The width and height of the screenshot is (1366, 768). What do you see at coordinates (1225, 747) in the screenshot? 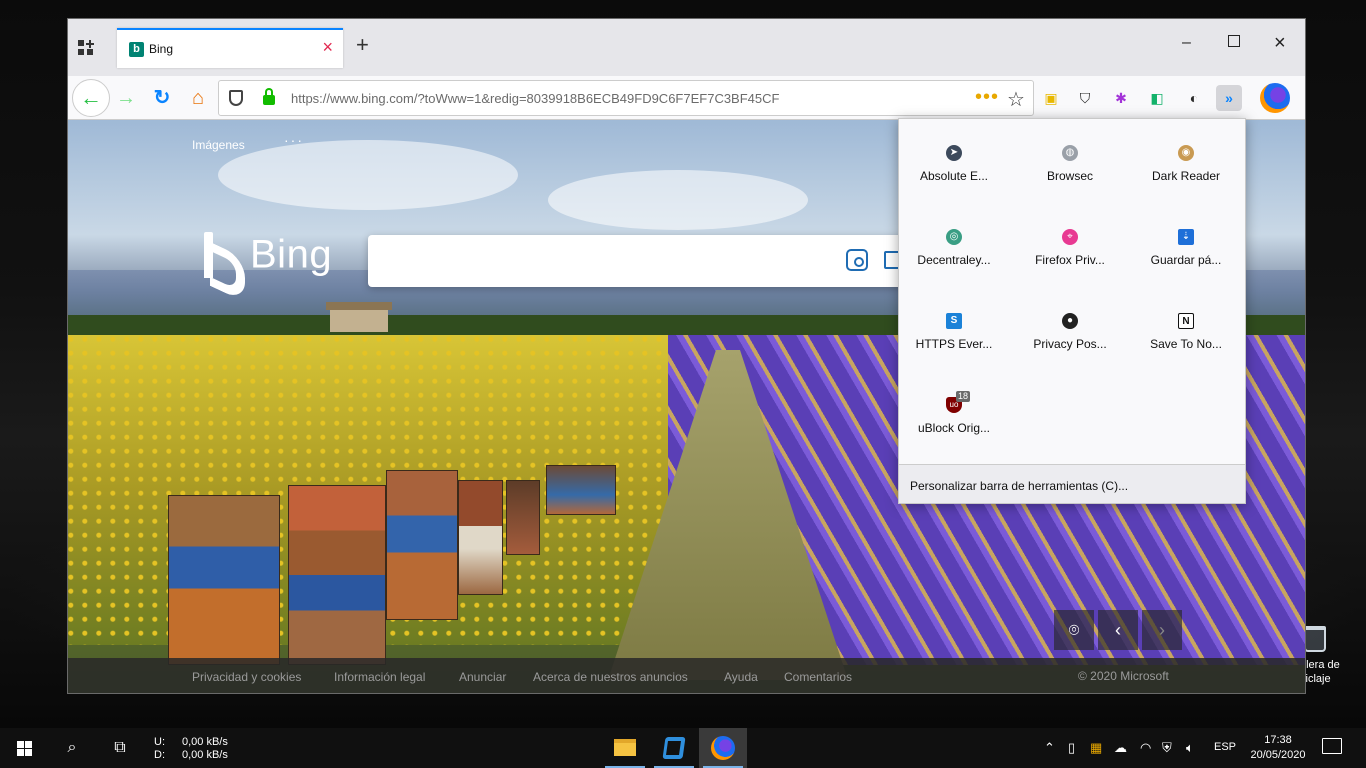
I see `language-indicator: ESP` at bounding box center [1225, 747].